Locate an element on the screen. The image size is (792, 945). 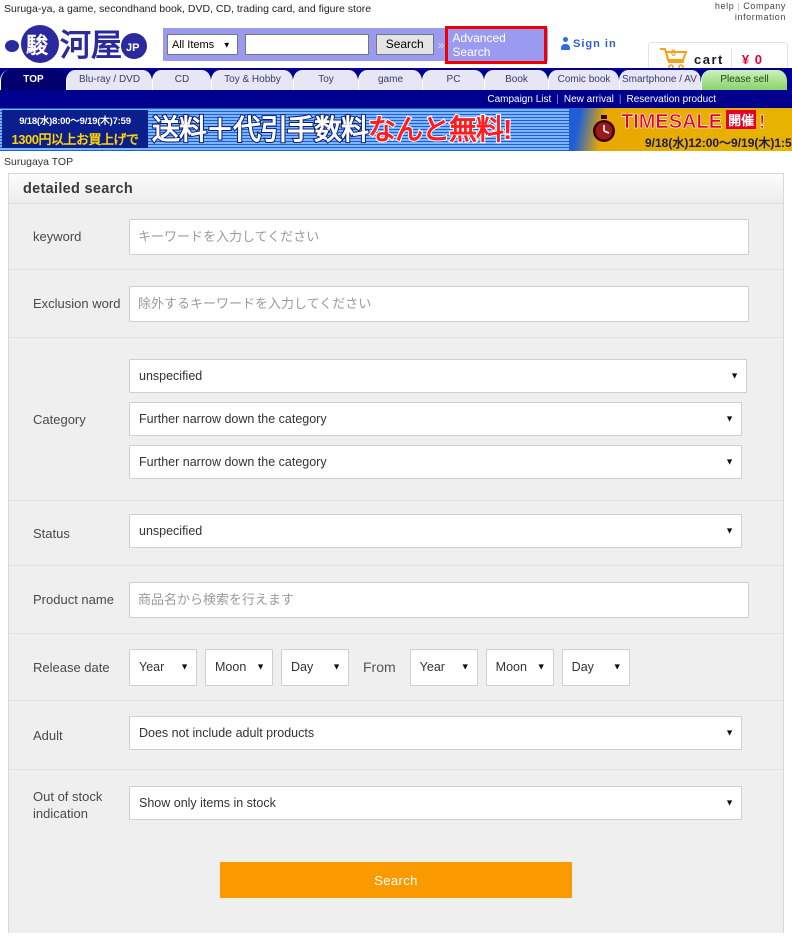
adult-select: Does not include adult products ▼ is located at coordinates (435, 733).